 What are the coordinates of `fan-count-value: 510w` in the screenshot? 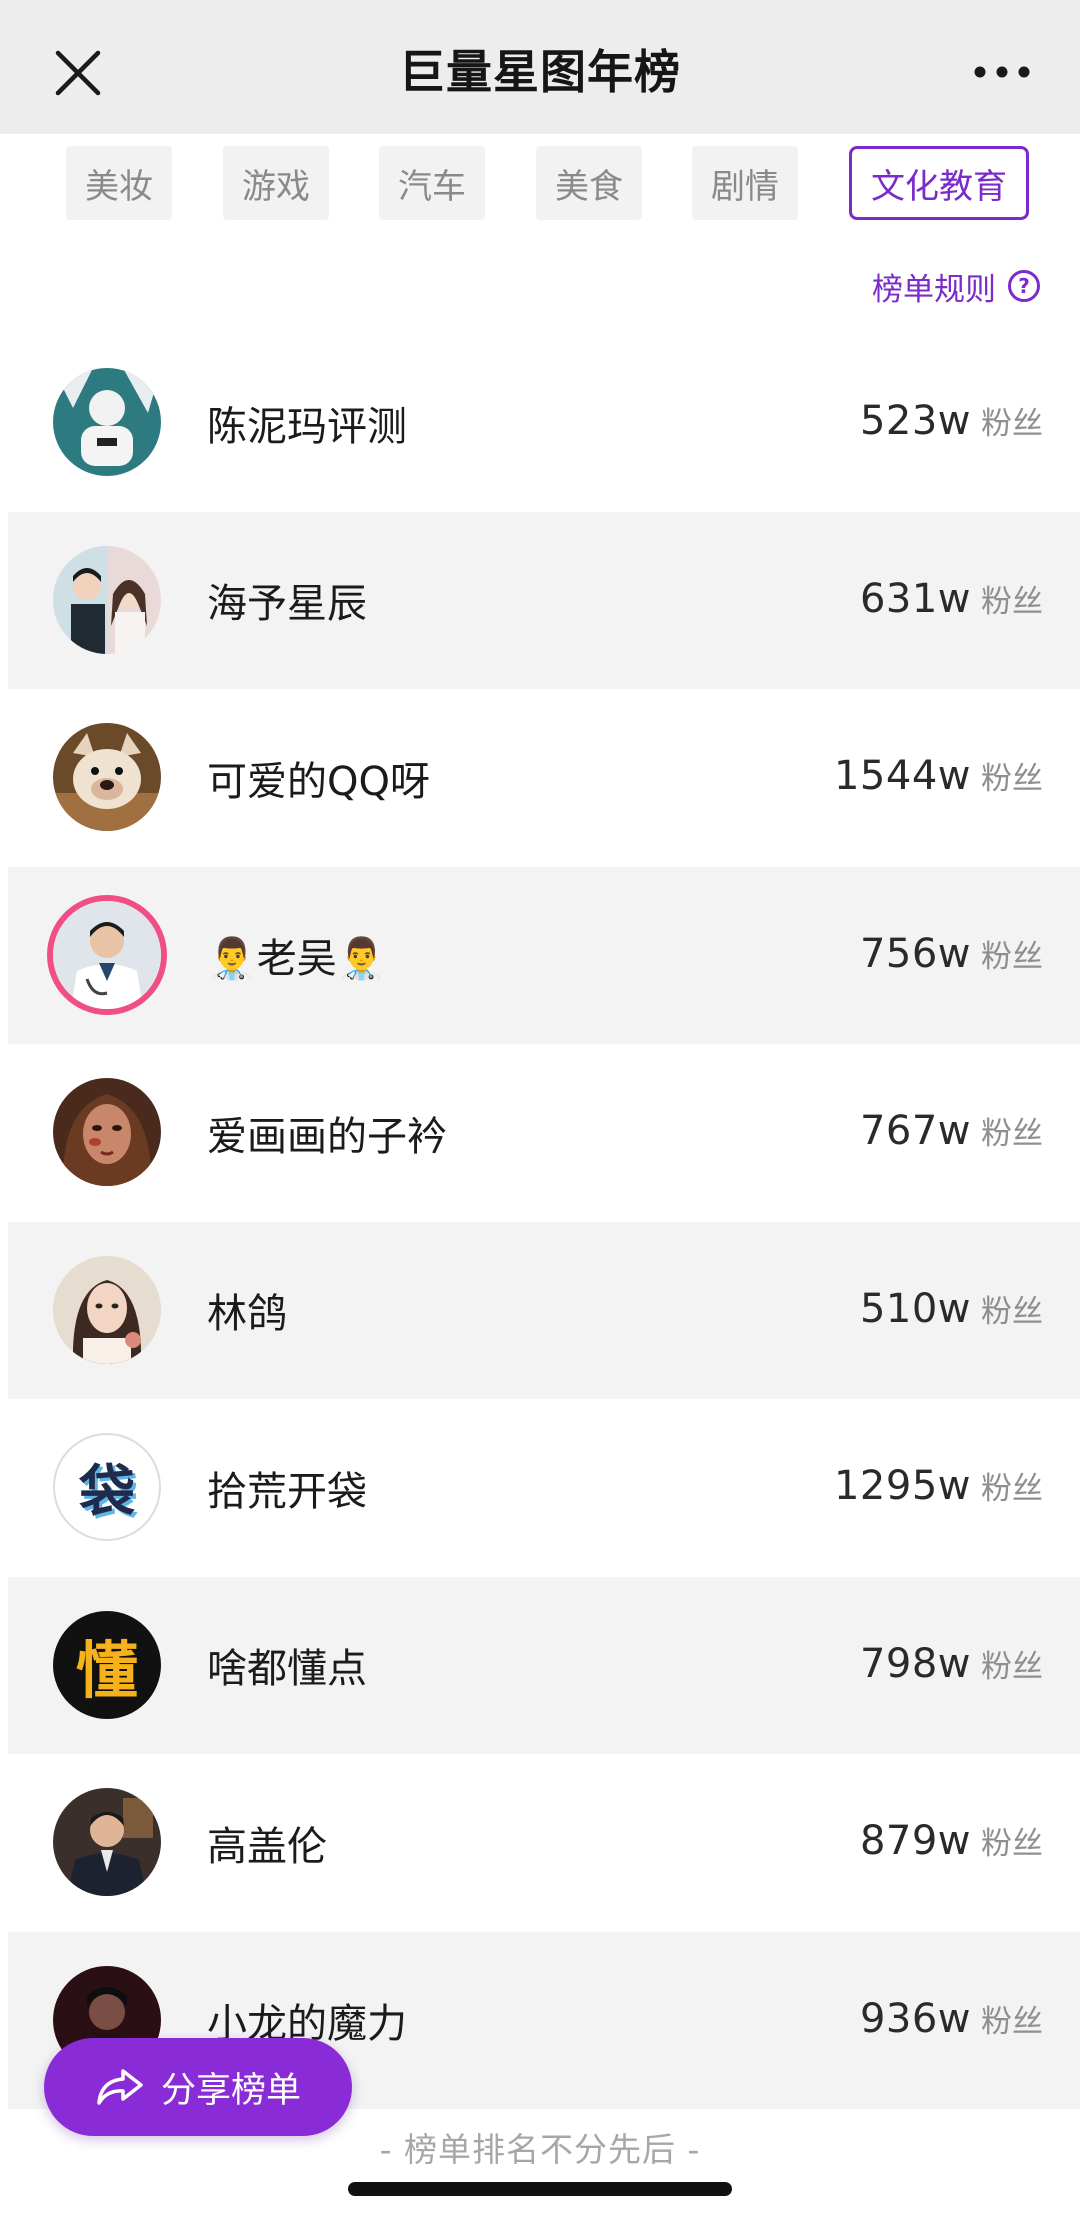 It's located at (915, 1308).